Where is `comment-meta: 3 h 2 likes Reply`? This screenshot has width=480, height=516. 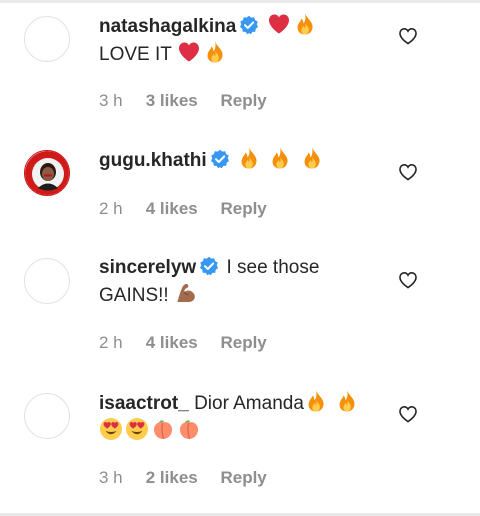
comment-meta: 3 h 2 likes Reply is located at coordinates (183, 478).